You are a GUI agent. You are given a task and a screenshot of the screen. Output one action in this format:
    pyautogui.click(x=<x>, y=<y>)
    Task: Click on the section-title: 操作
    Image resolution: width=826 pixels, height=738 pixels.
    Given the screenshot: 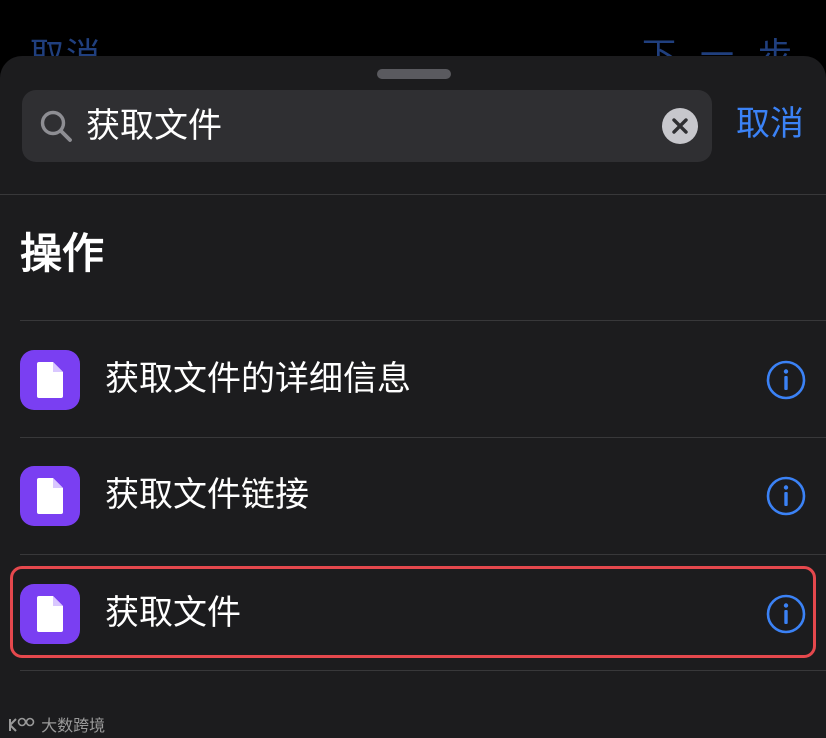 What is the action you would take?
    pyautogui.click(x=62, y=253)
    